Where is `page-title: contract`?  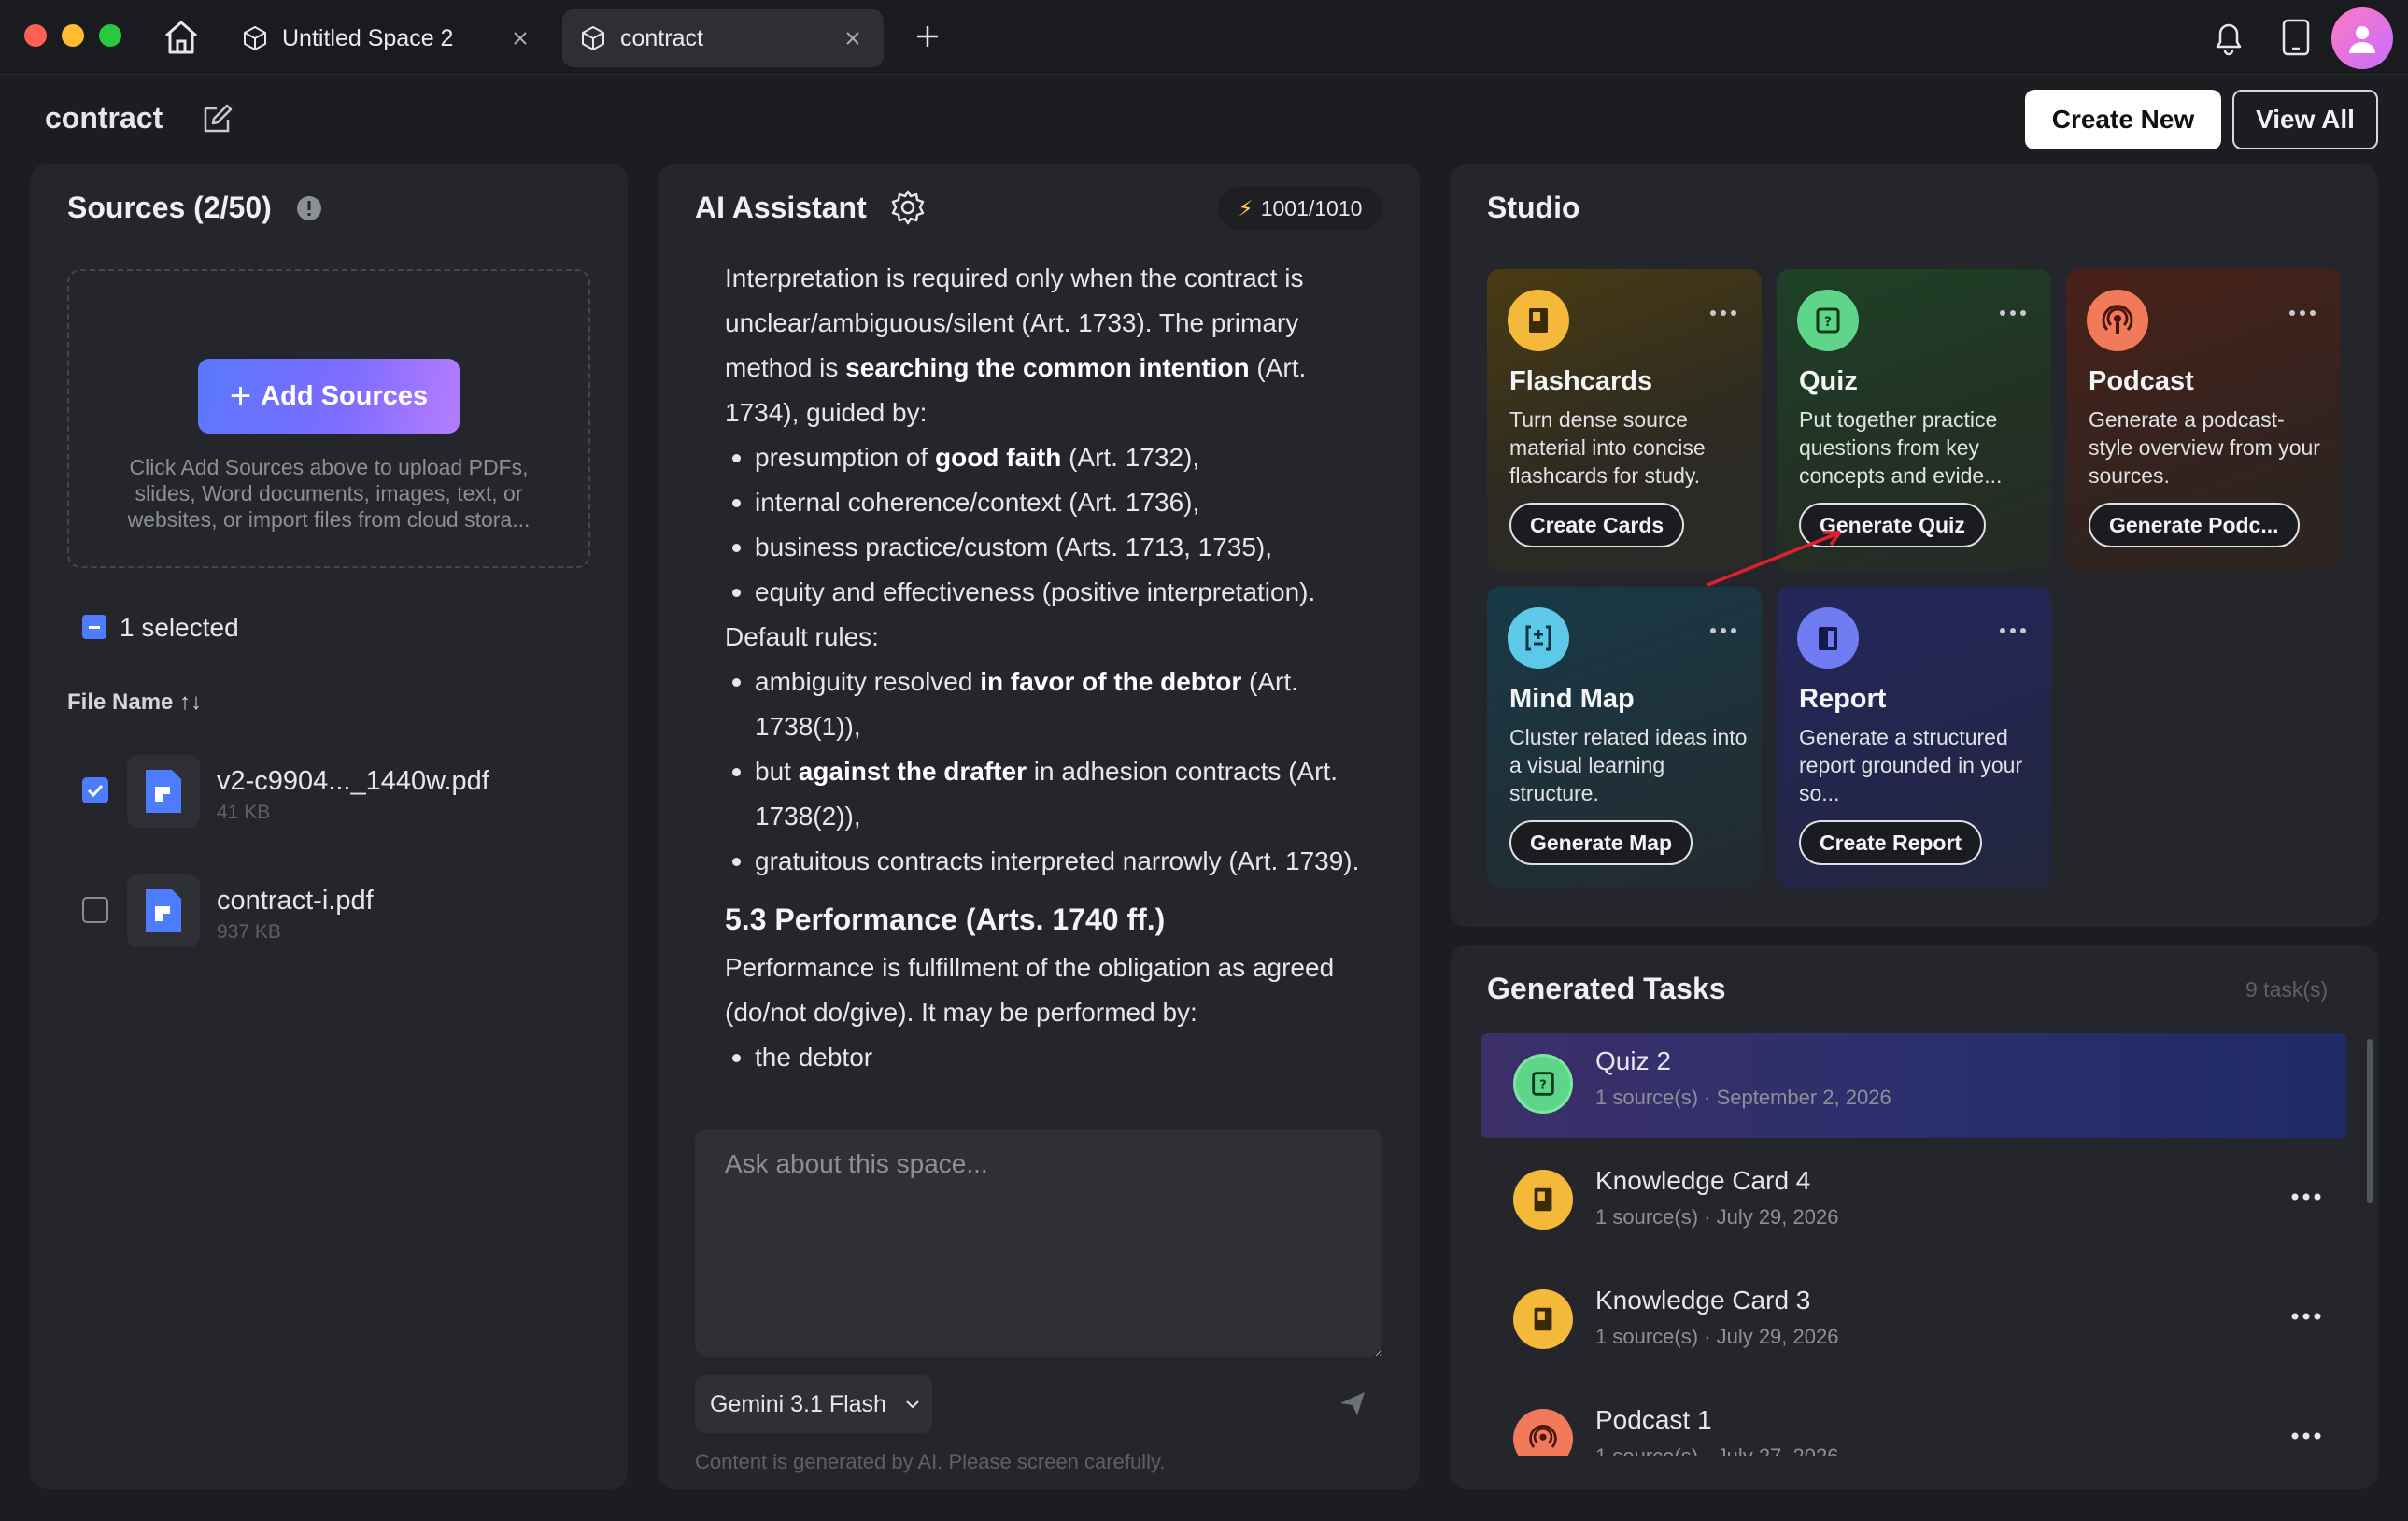
page-title: contract is located at coordinates (104, 118).